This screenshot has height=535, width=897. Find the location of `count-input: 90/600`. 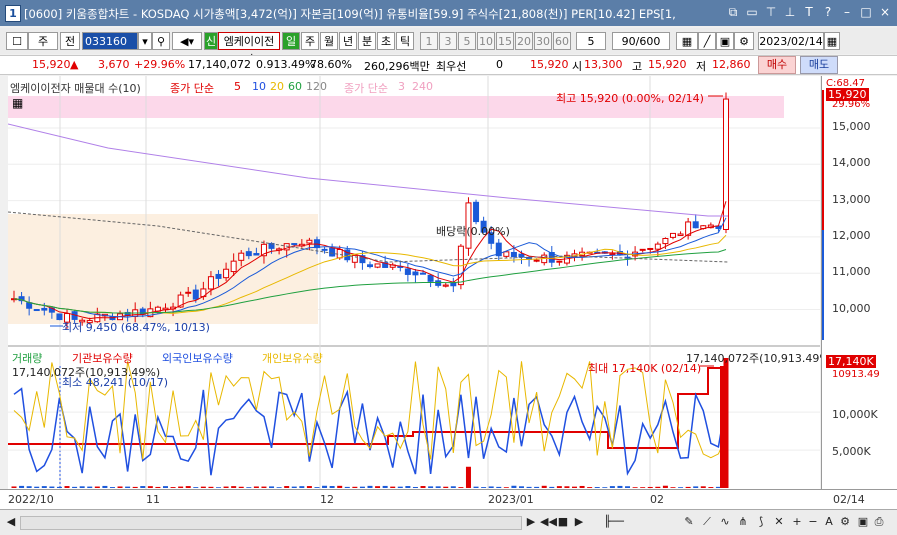

count-input: 90/600 is located at coordinates (641, 41).